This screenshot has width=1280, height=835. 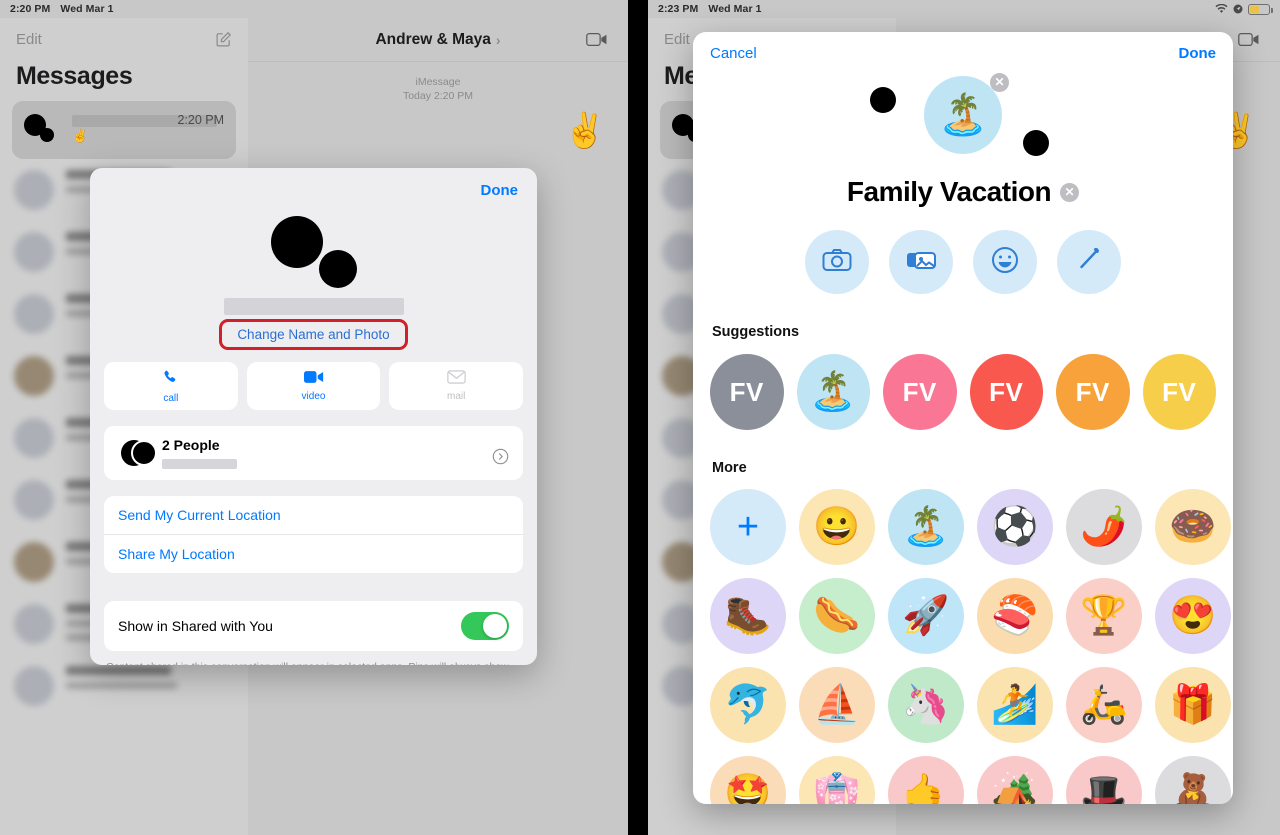 What do you see at coordinates (171, 398) in the screenshot?
I see `call-label: call` at bounding box center [171, 398].